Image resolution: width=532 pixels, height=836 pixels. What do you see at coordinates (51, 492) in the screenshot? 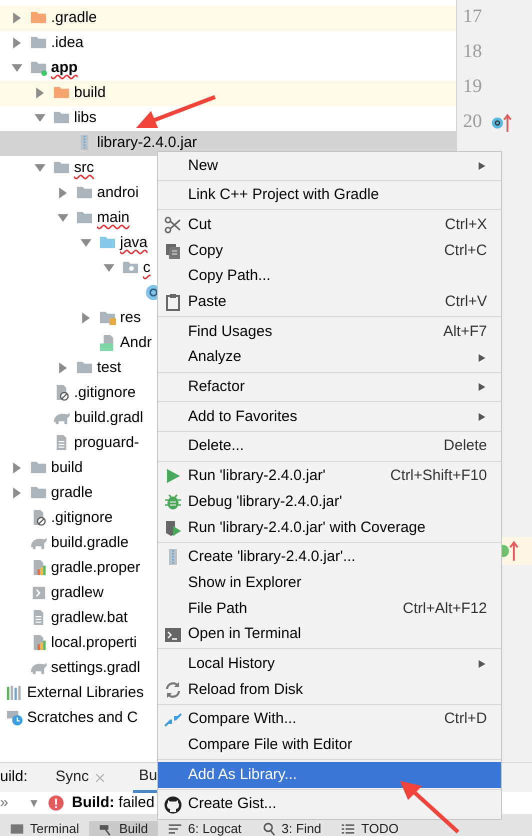
I see `tree-item: gradle` at bounding box center [51, 492].